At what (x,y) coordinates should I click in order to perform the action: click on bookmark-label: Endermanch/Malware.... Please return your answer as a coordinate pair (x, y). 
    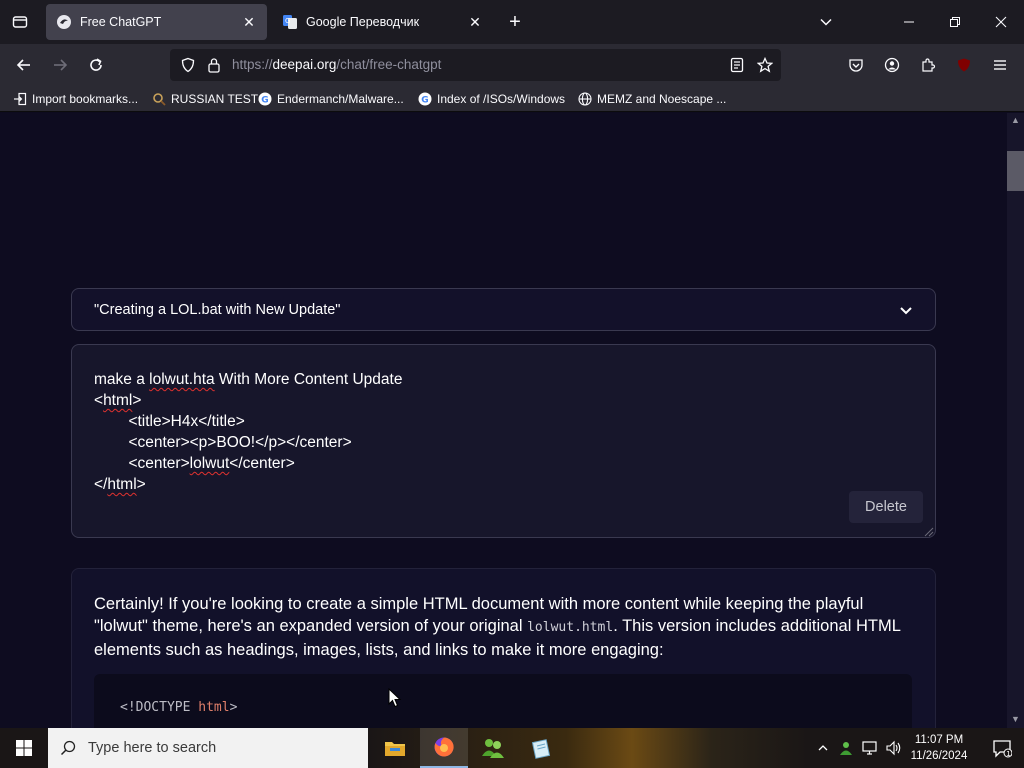
    Looking at the image, I should click on (340, 99).